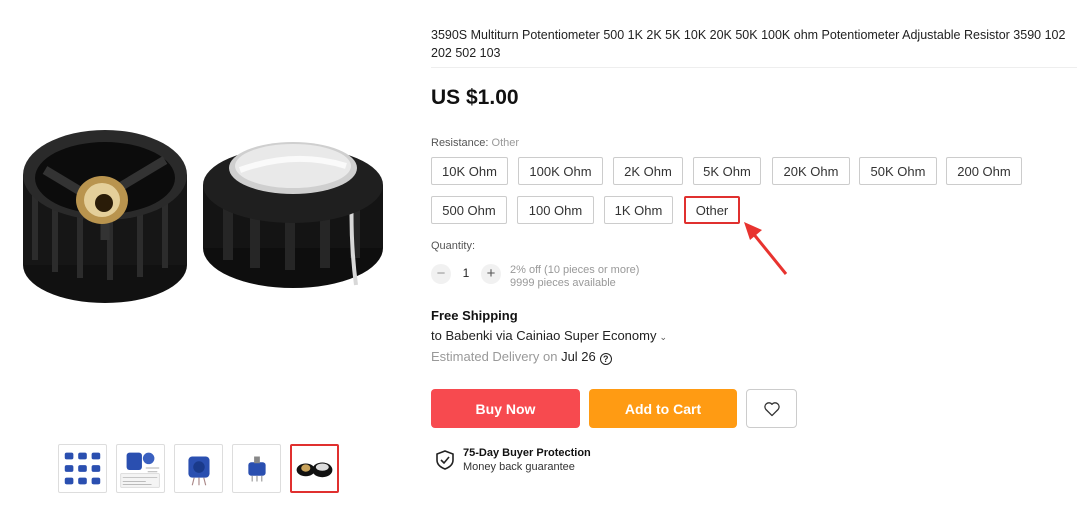 This screenshot has width=1077, height=513. I want to click on resistance-option-50k: 50K Ohm, so click(898, 171).